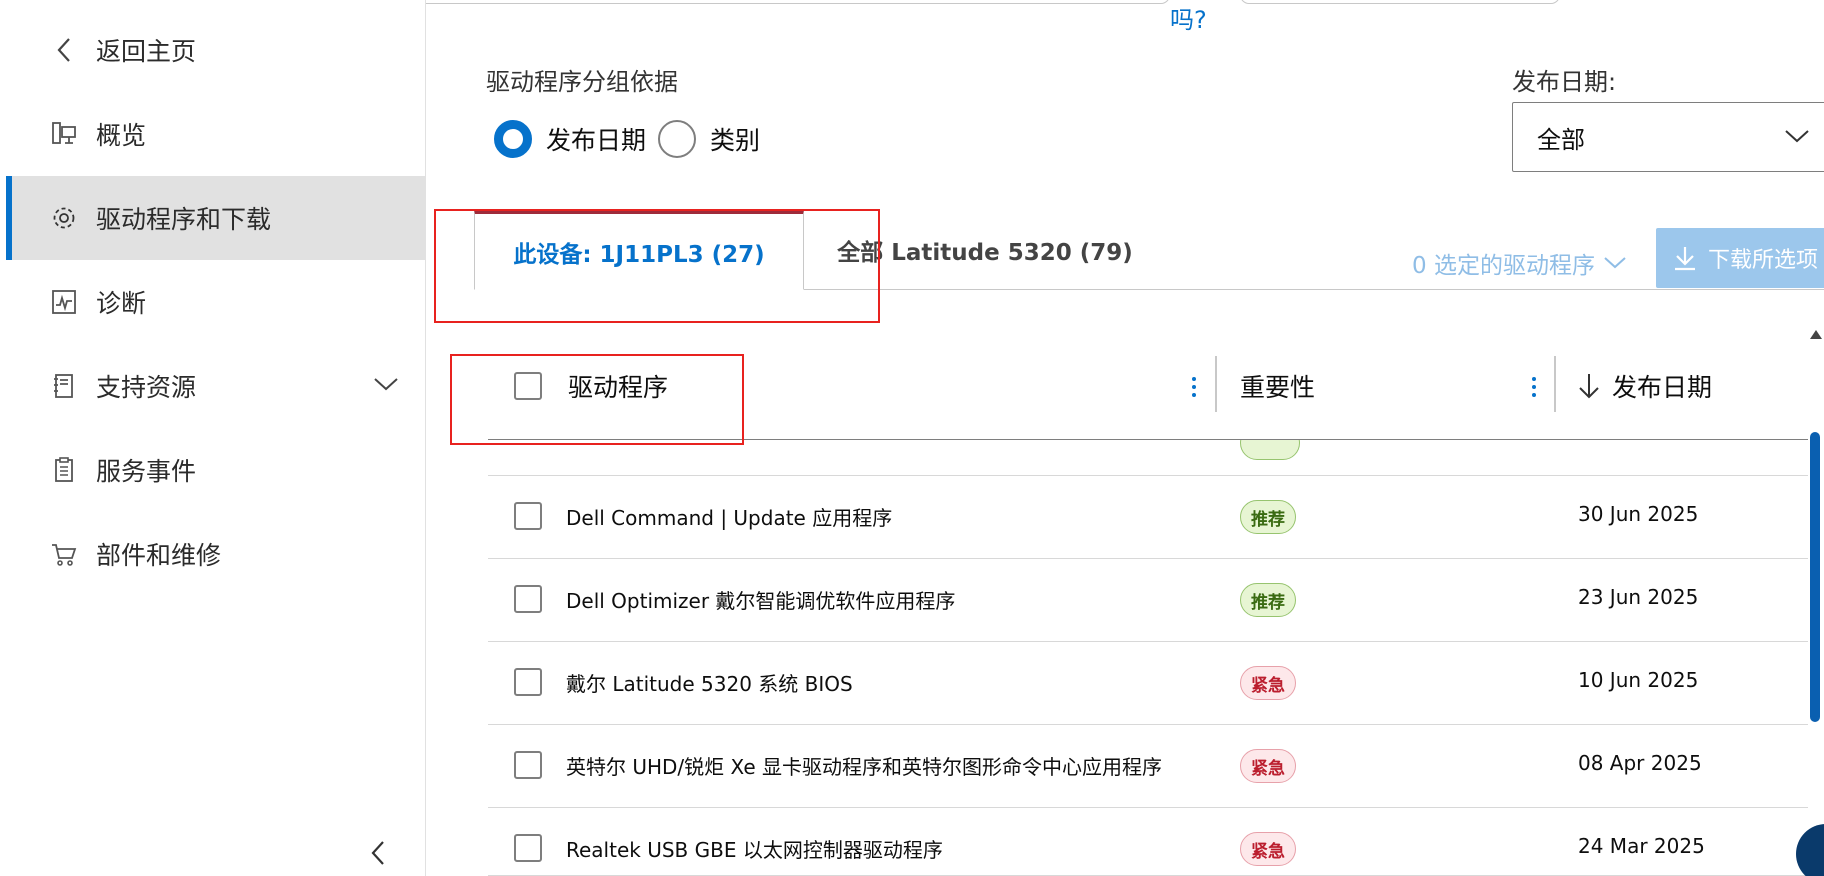  Describe the element at coordinates (596, 140) in the screenshot. I see `radio-label: 发布日期` at that location.